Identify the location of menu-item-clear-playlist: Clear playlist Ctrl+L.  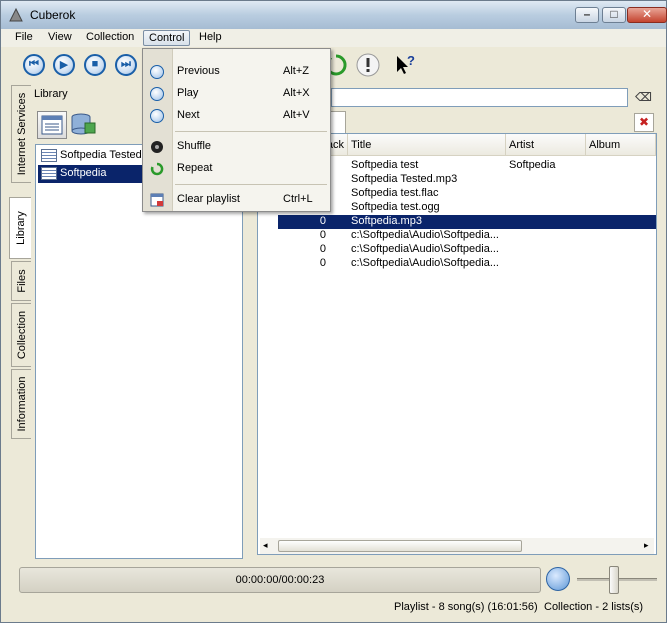
(236, 200).